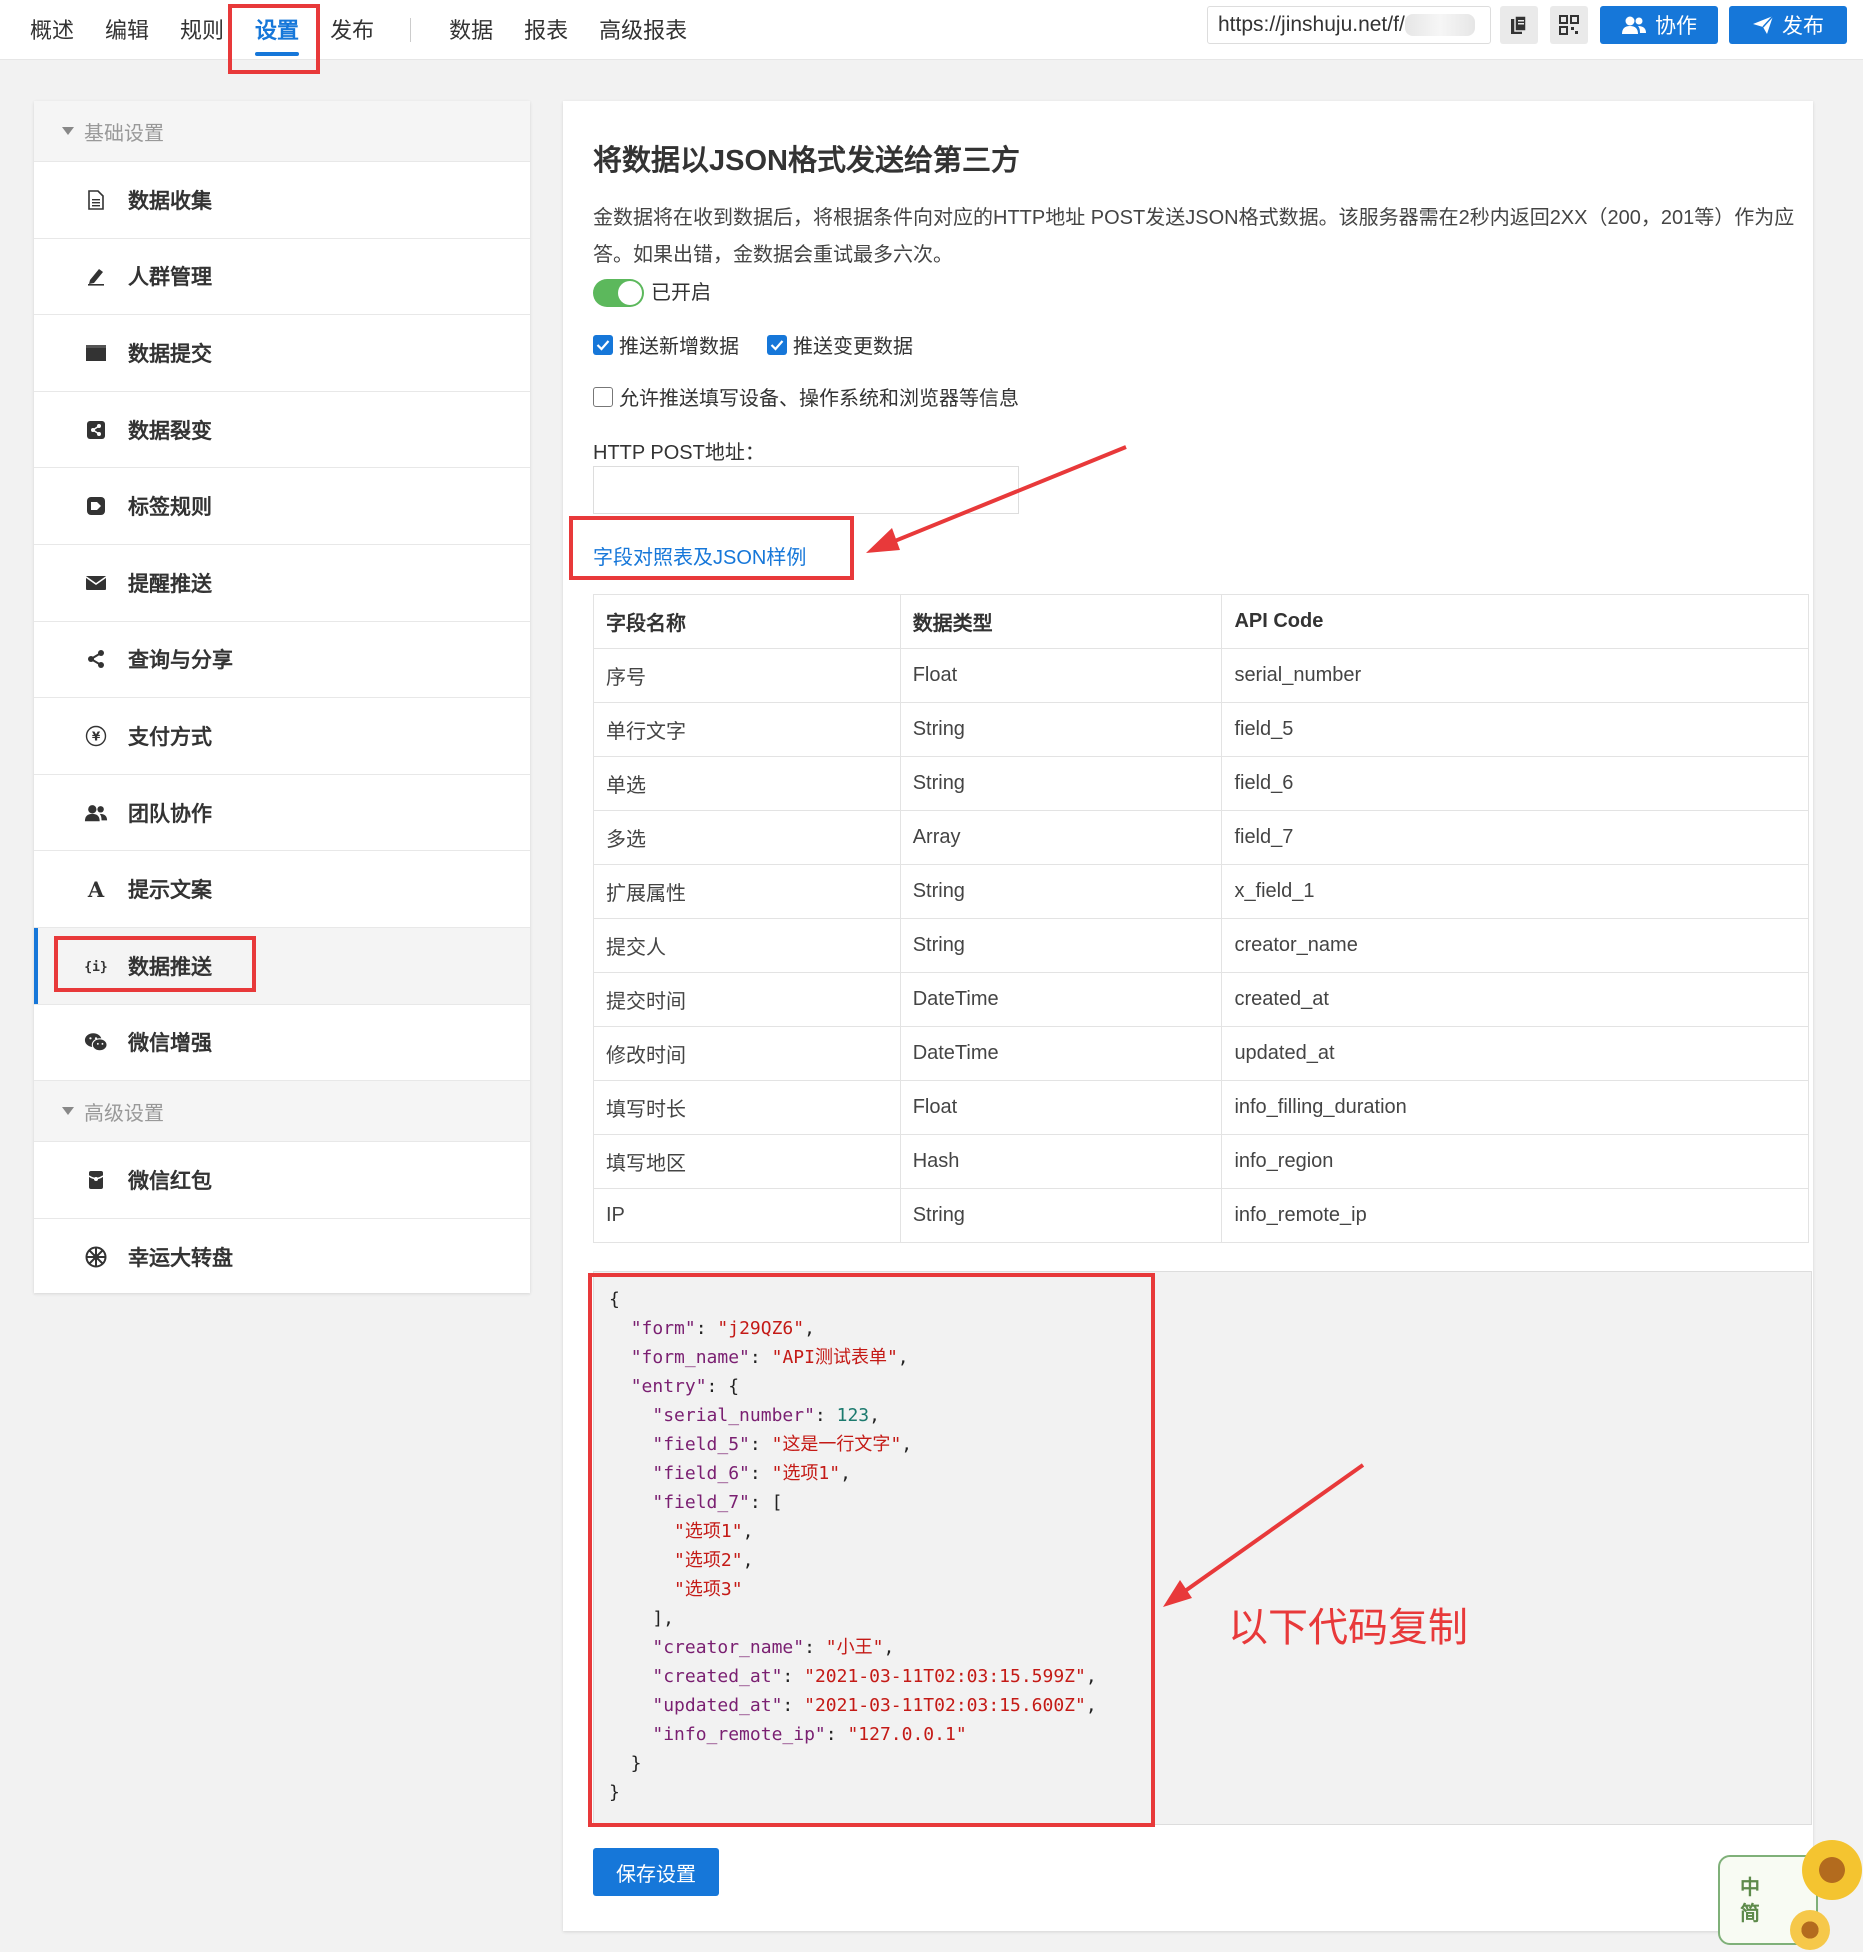 This screenshot has width=1863, height=1952. What do you see at coordinates (1201, 945) in the screenshot?
I see `table-row: 提交人 String creator_name` at bounding box center [1201, 945].